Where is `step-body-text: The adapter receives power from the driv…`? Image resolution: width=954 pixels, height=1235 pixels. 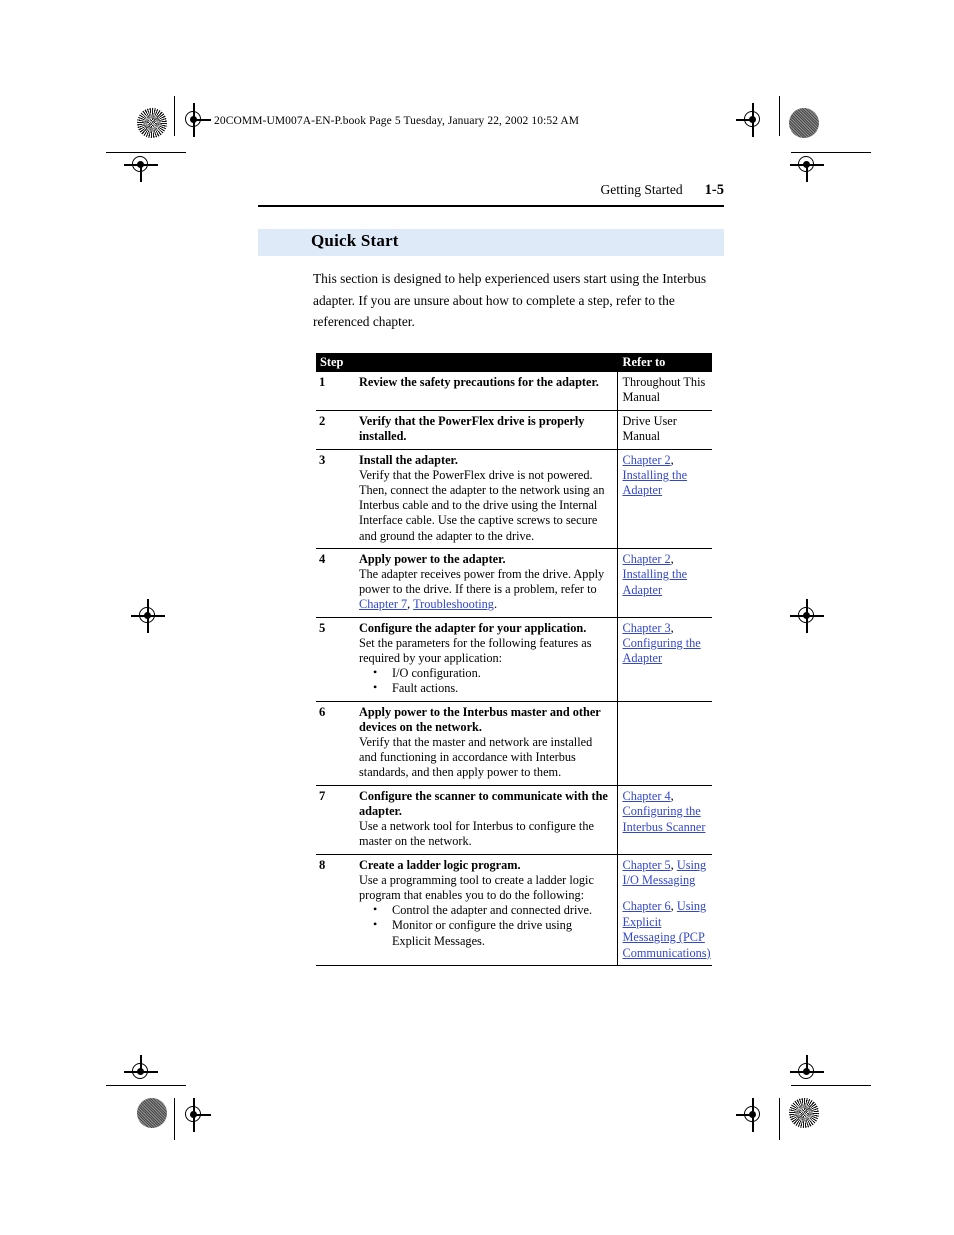
step-body-text: The adapter receives power from the driv… is located at coordinates (482, 582).